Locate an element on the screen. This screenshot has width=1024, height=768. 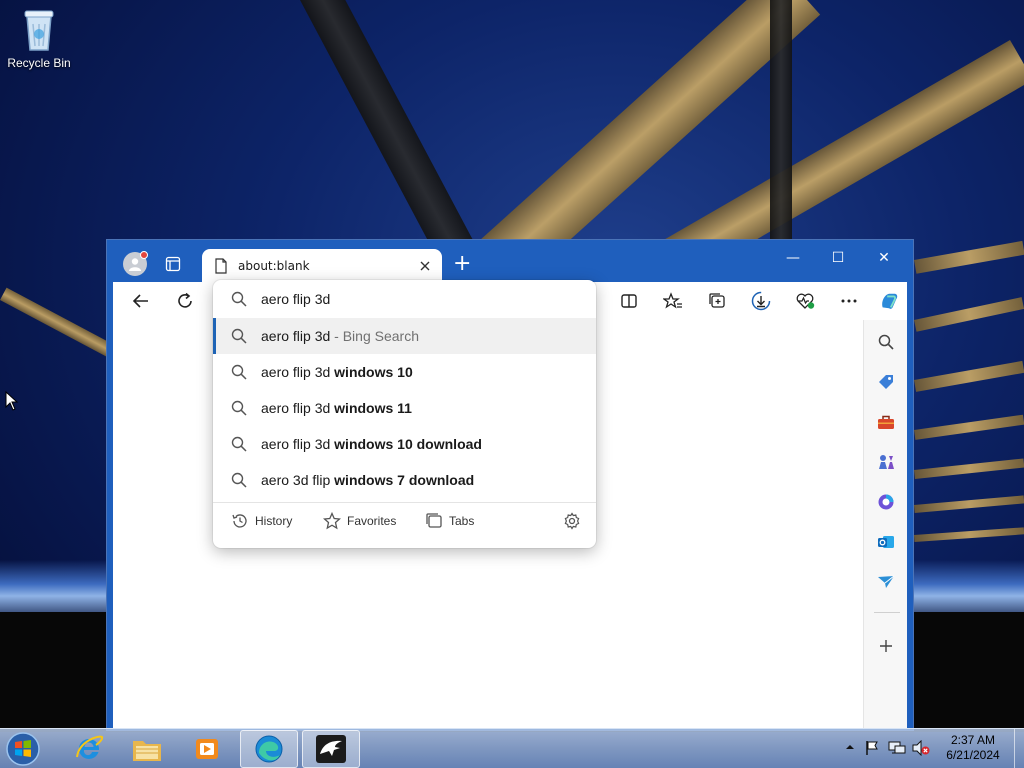
sidebar-games-button is located at coordinates (886, 462).